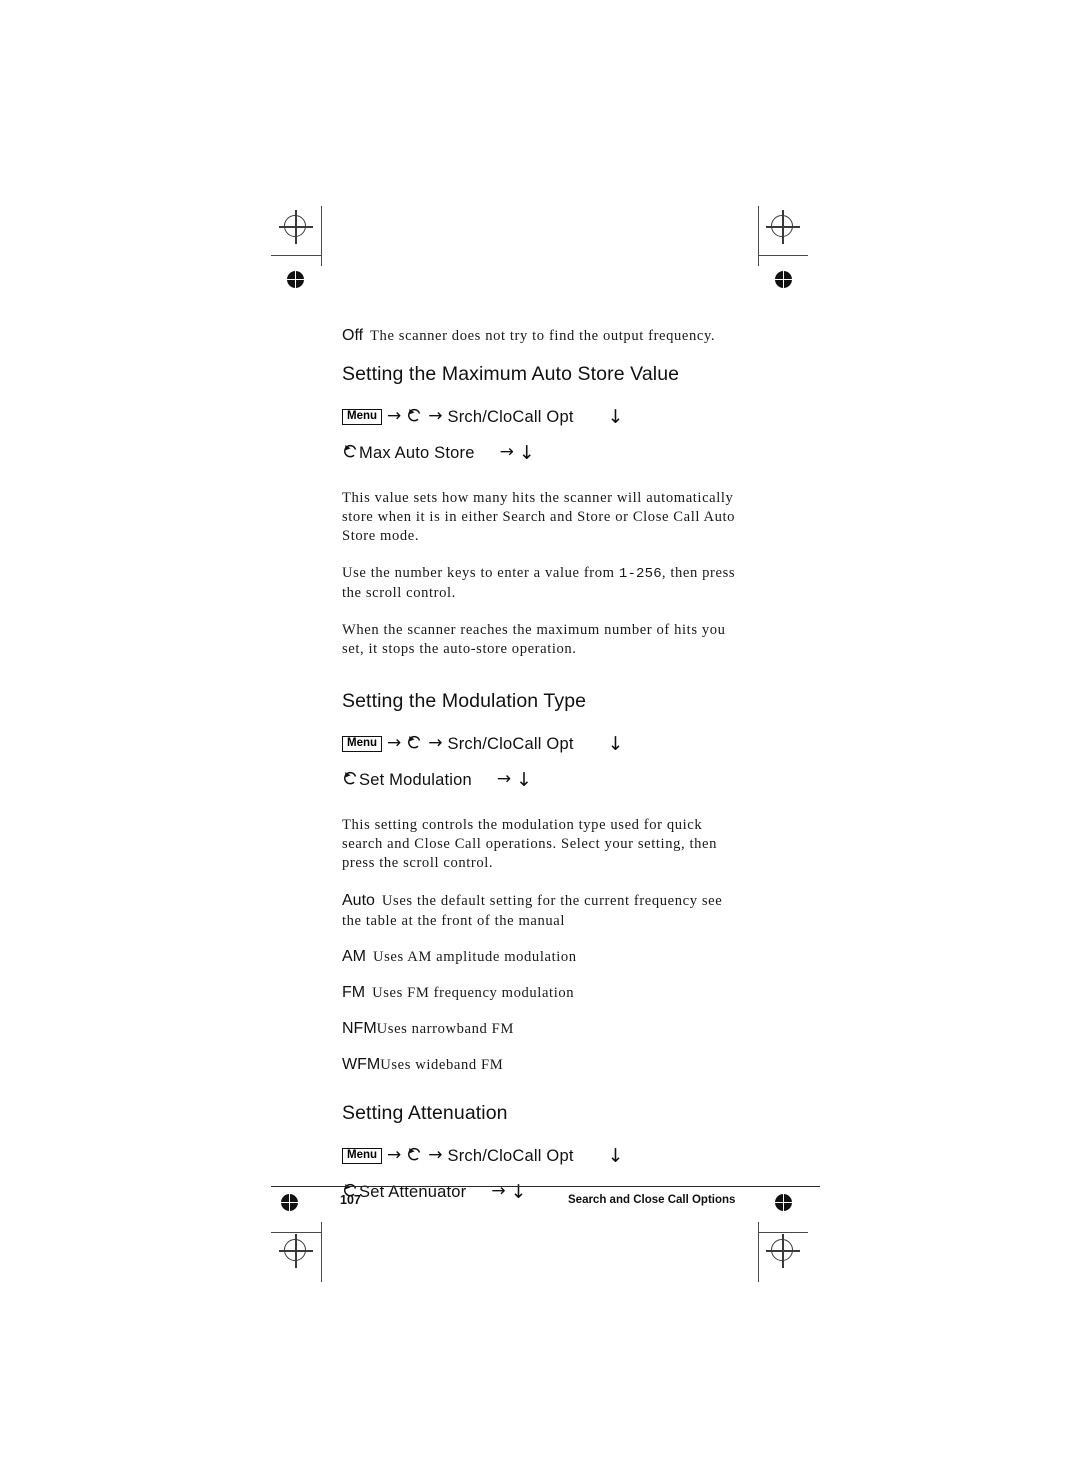 Image resolution: width=1080 pixels, height=1484 pixels. What do you see at coordinates (350, 1200) in the screenshot?
I see `page-number: 107` at bounding box center [350, 1200].